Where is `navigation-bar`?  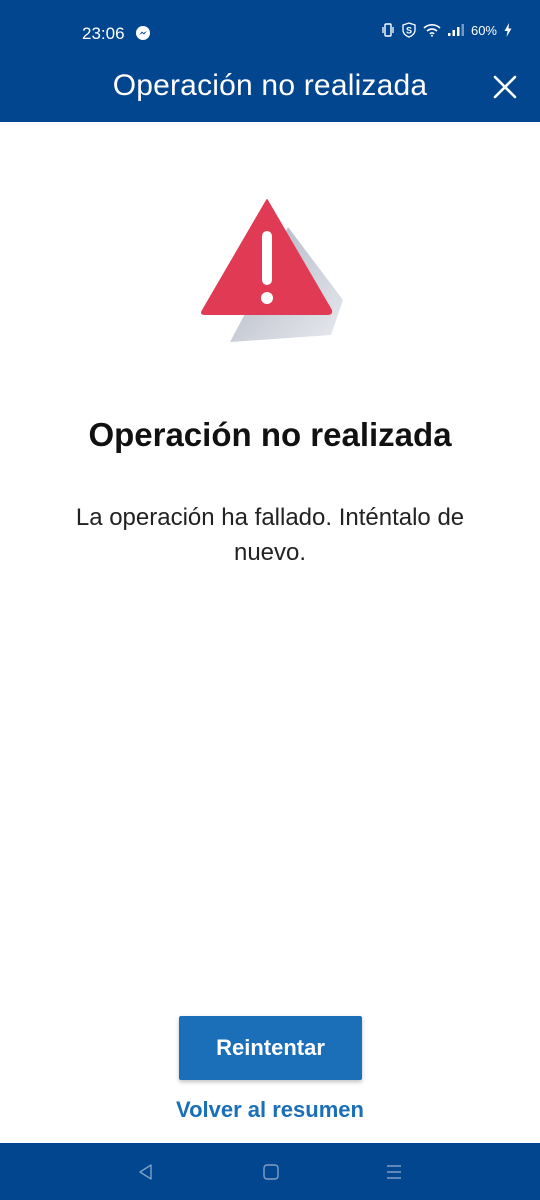
navigation-bar is located at coordinates (270, 1171).